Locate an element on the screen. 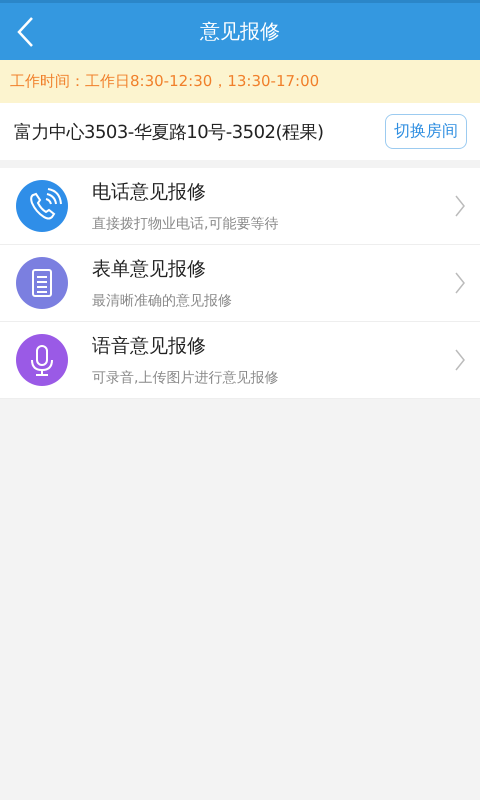  option-subtitle: 直接拨打物业电话,可能要等待 is located at coordinates (186, 224).